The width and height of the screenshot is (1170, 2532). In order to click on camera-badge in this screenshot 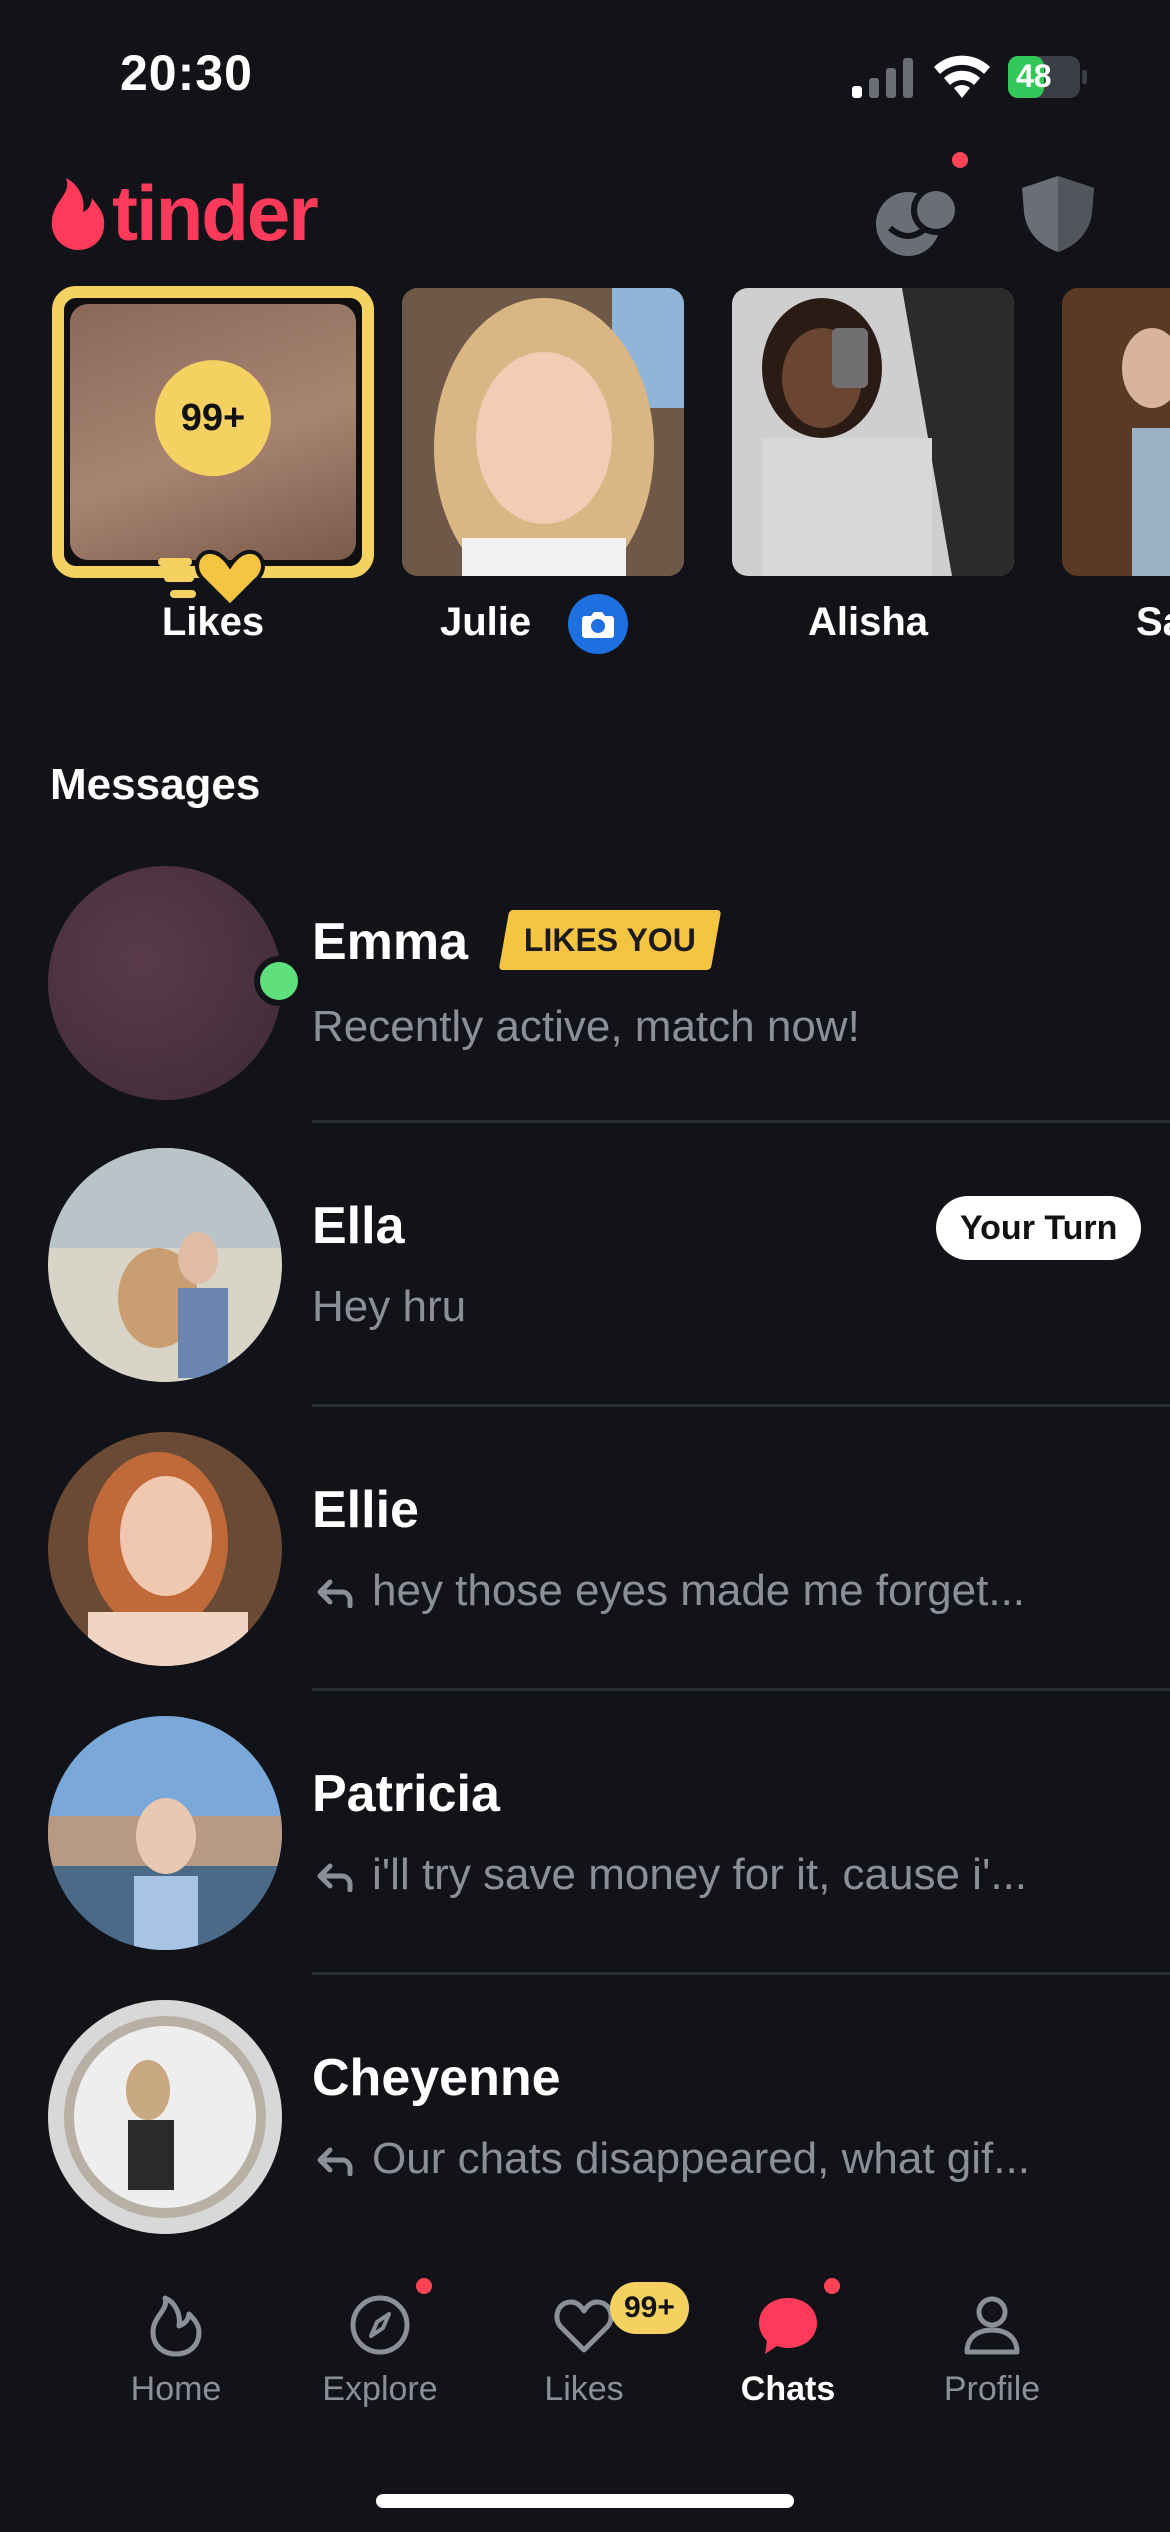, I will do `click(598, 624)`.